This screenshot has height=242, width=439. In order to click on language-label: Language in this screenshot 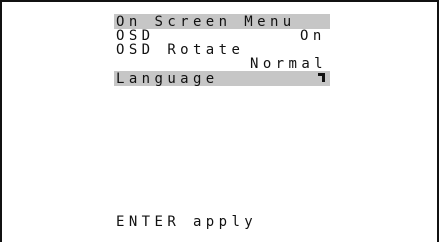, I will do `click(167, 79)`.